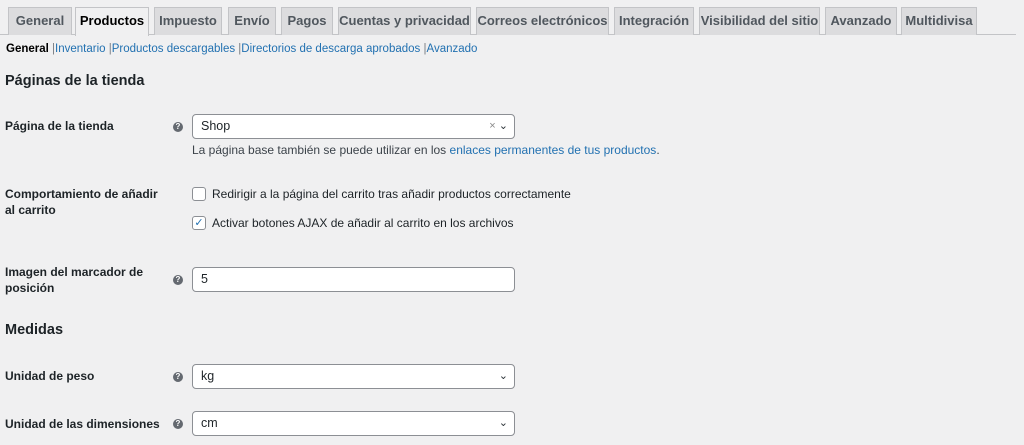  Describe the element at coordinates (252, 21) in the screenshot. I see `tab-envio: Envío` at that location.